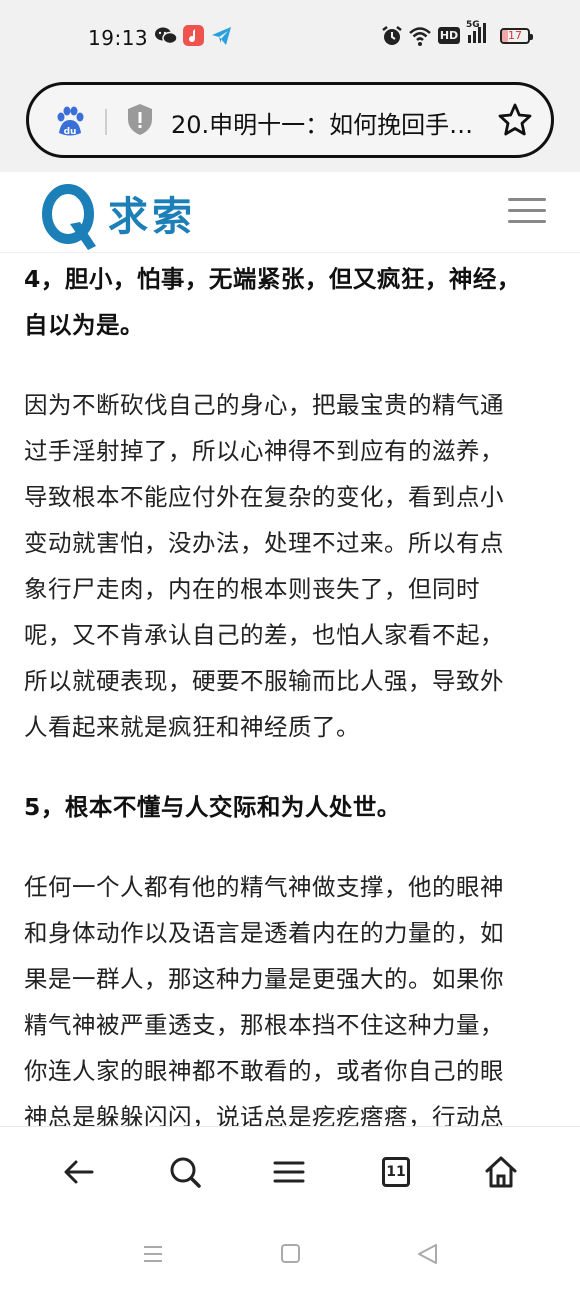 The width and height of the screenshot is (580, 1289). What do you see at coordinates (264, 497) in the screenshot?
I see `paragraph-1-line: 导致根本不能应付外在复杂的变化，看到点小` at bounding box center [264, 497].